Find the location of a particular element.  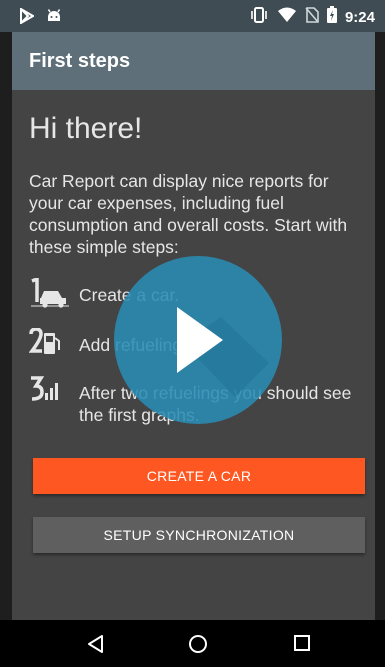

step-1-car-icon is located at coordinates (54, 295).